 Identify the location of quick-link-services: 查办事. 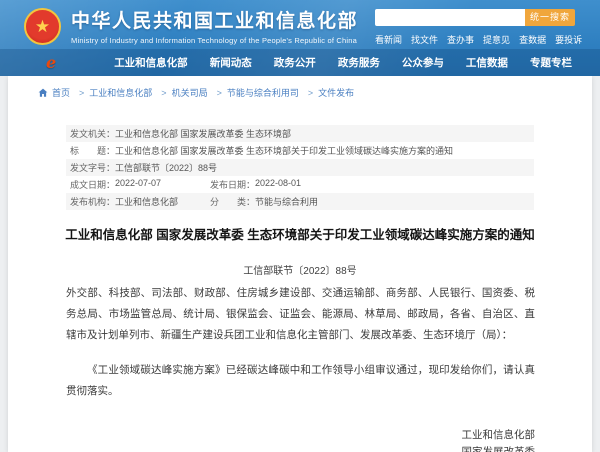
(460, 39).